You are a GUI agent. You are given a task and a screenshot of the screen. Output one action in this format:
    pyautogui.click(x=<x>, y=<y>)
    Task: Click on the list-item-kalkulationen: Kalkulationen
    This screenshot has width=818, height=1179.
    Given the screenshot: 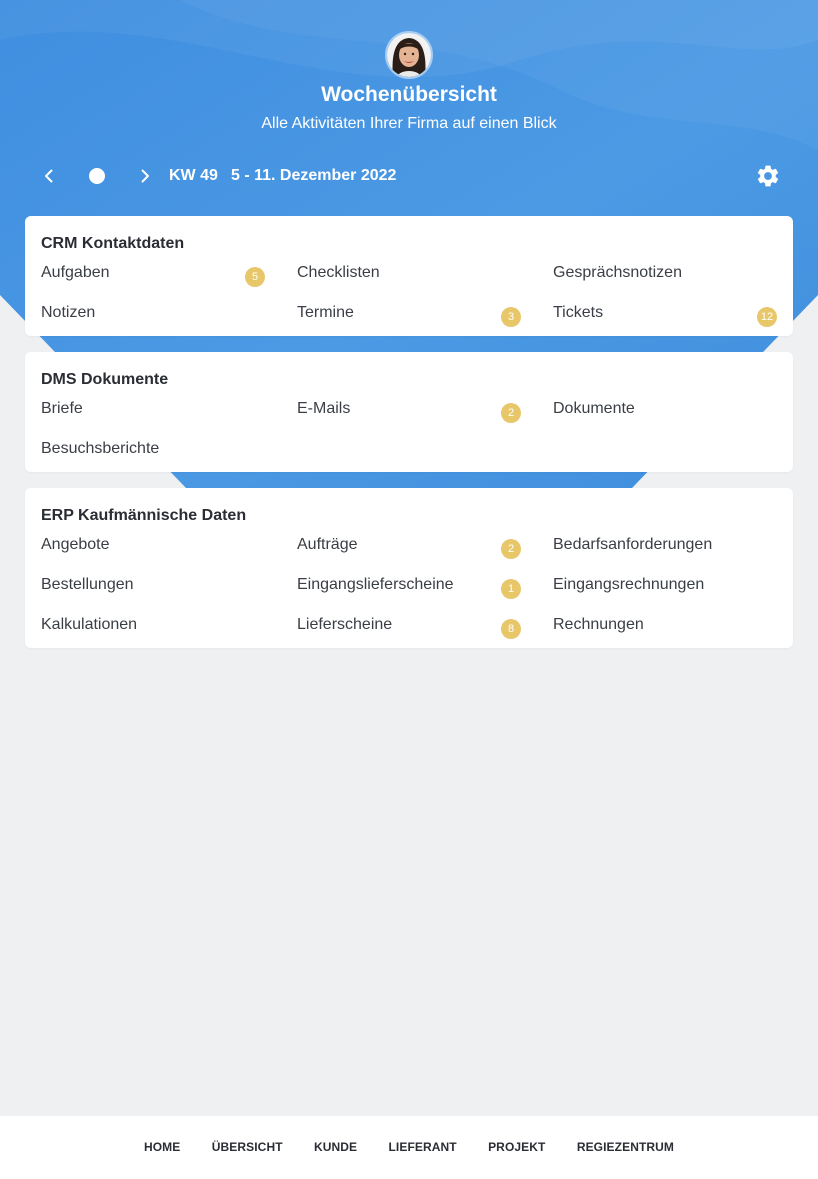 What is the action you would take?
    pyautogui.click(x=161, y=626)
    